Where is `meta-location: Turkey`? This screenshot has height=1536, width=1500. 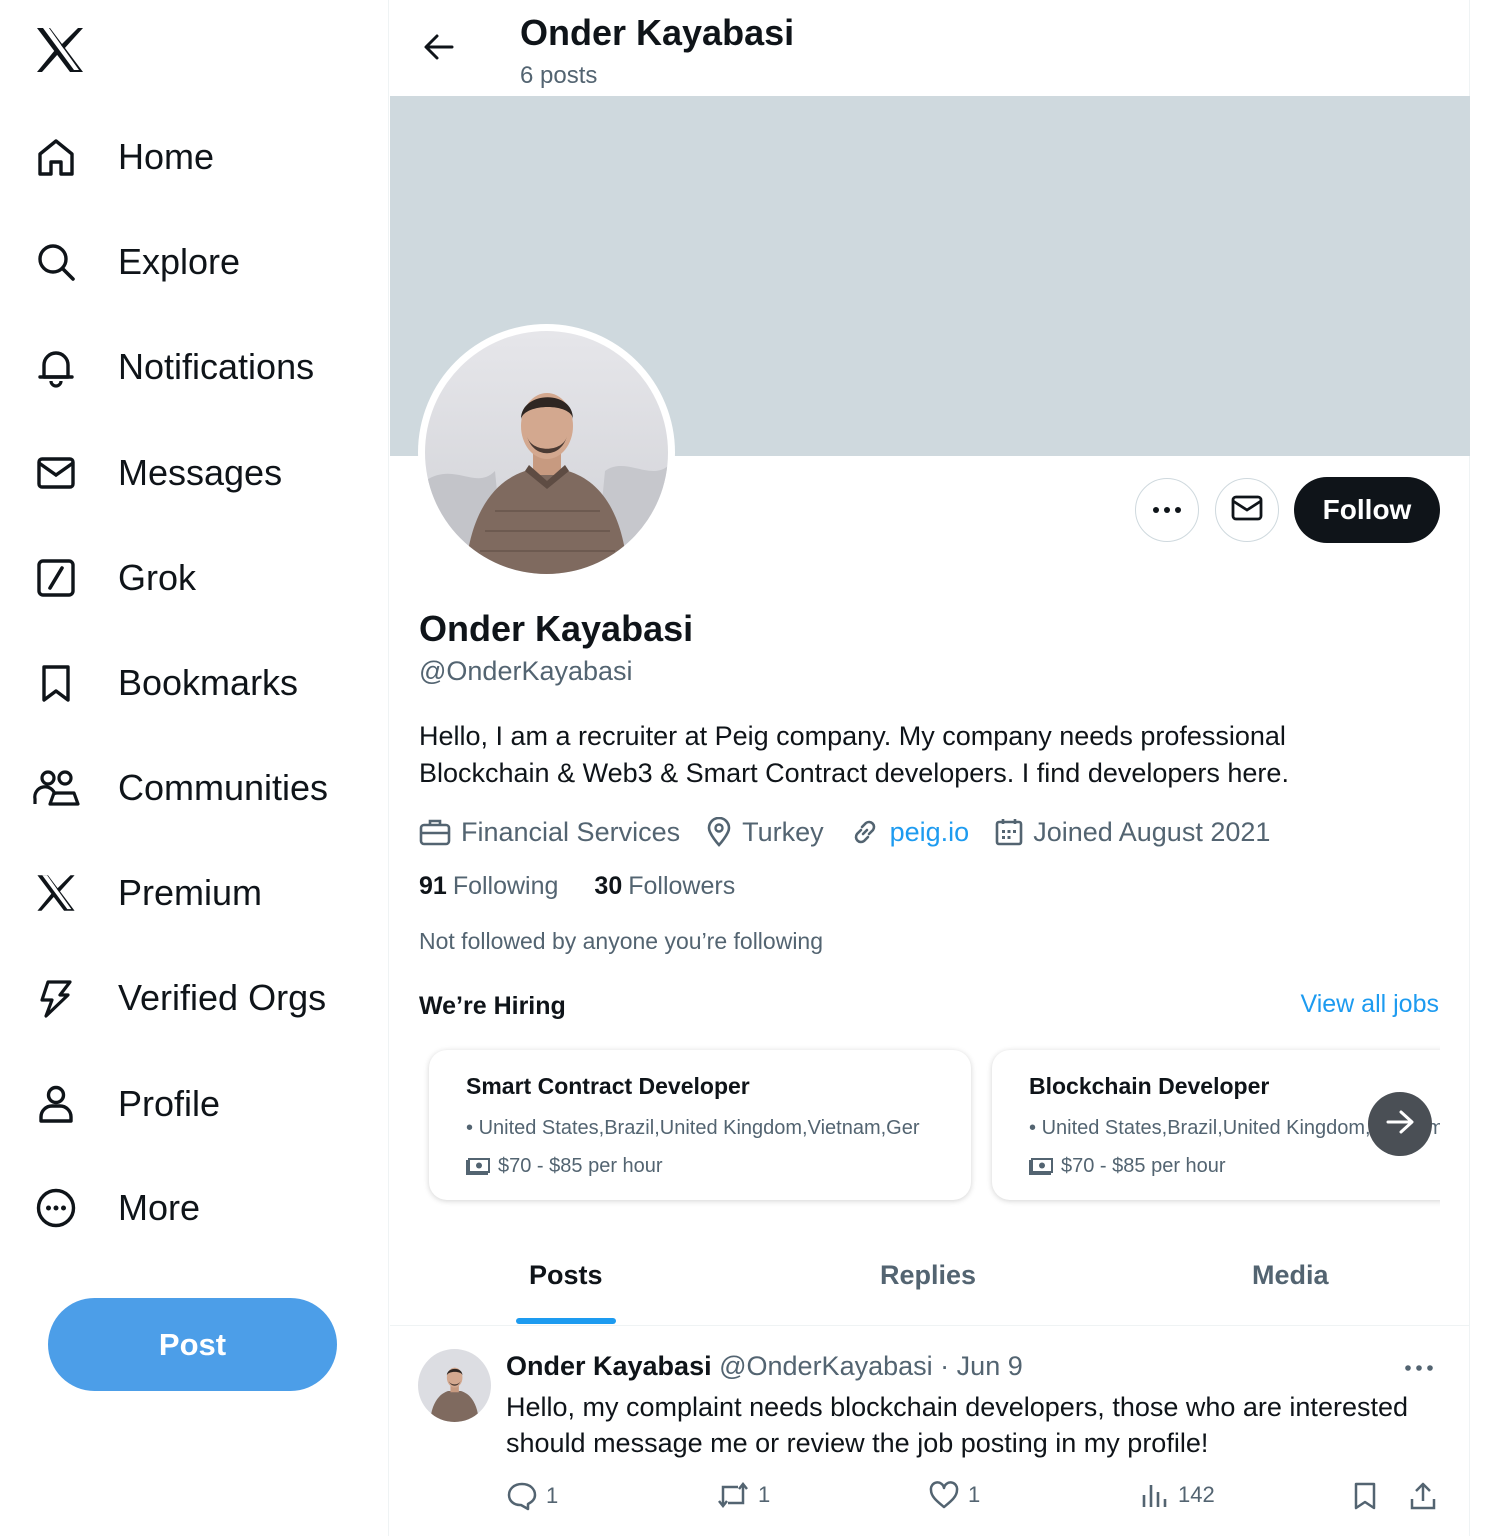
meta-location: Turkey is located at coordinates (765, 832).